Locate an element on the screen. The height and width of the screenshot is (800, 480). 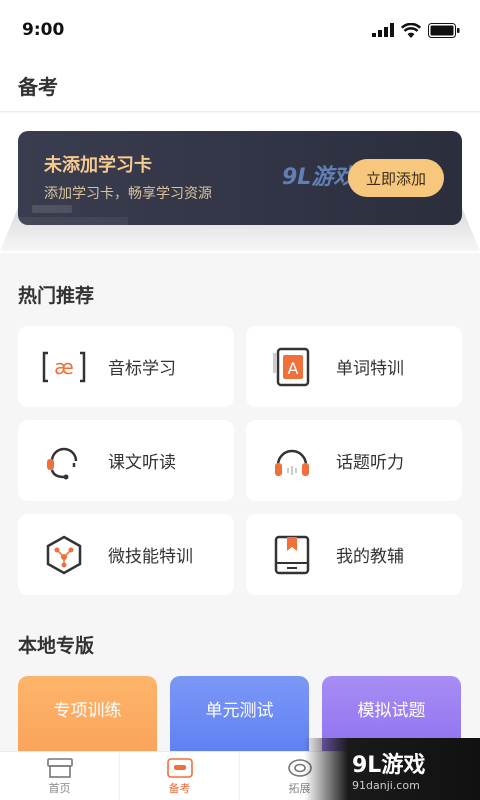
status-bar: 9:00 is located at coordinates (240, 30).